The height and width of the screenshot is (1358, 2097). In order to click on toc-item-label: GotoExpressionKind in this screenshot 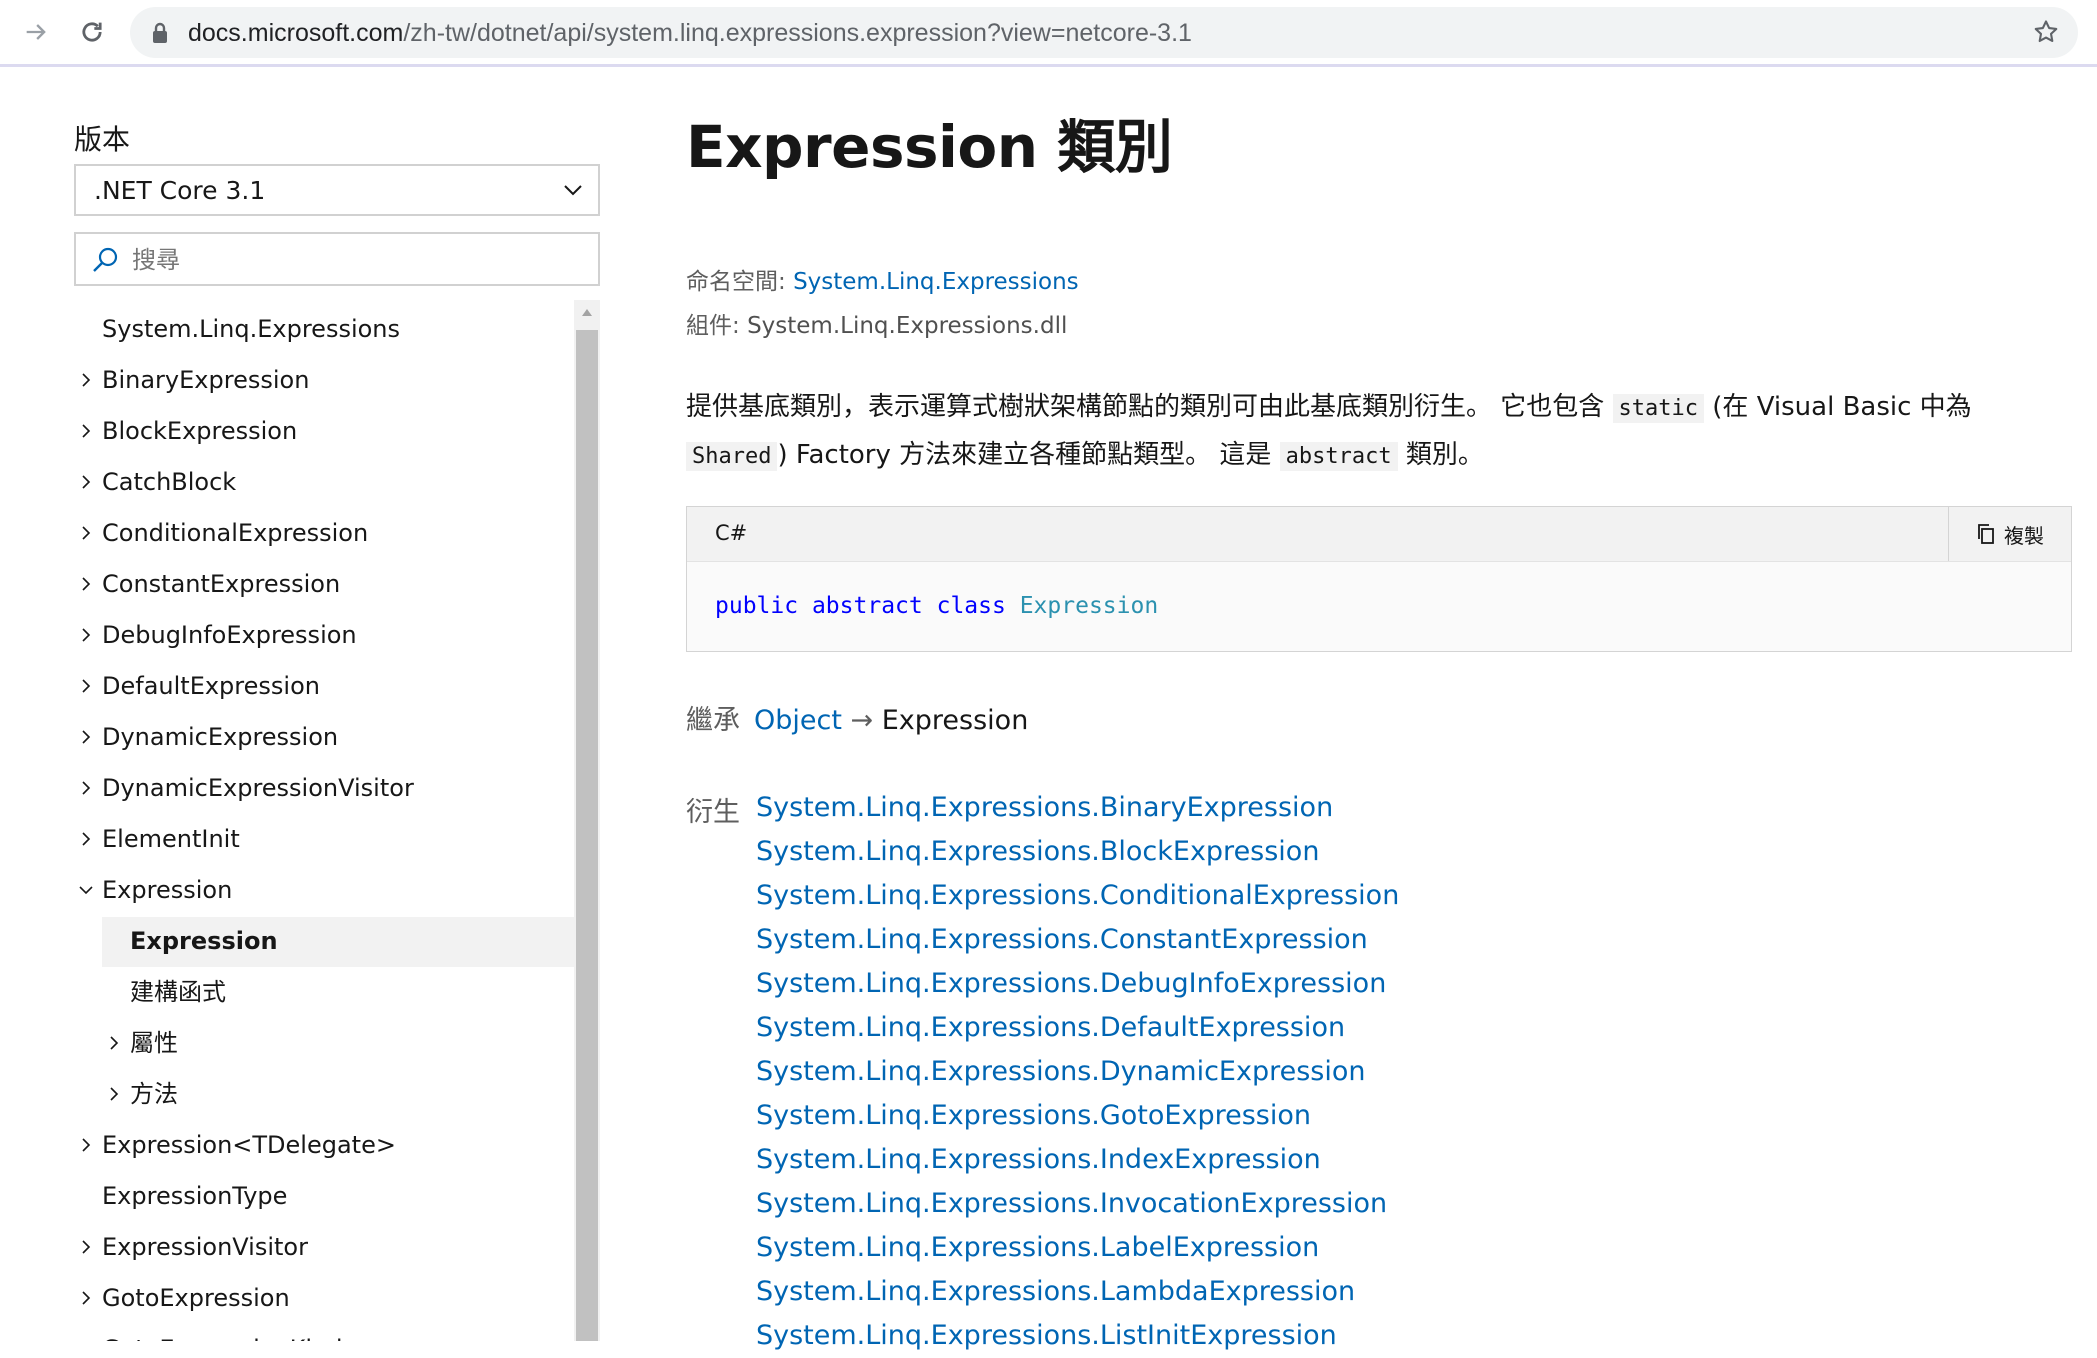, I will do `click(222, 1333)`.